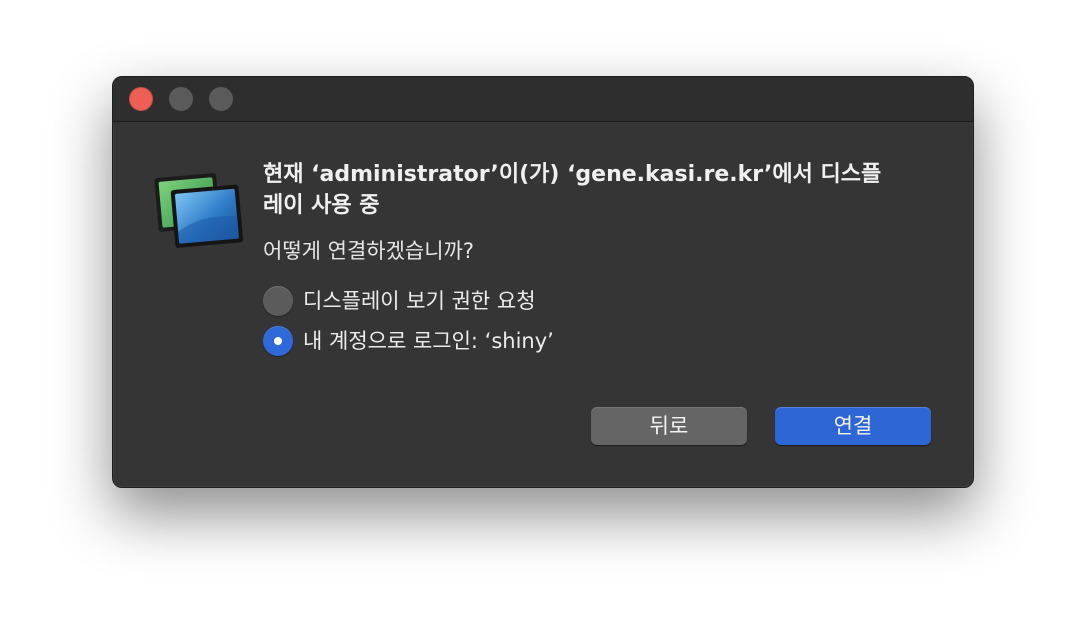  Describe the element at coordinates (669, 426) in the screenshot. I see `back-button: 뒤로` at that location.